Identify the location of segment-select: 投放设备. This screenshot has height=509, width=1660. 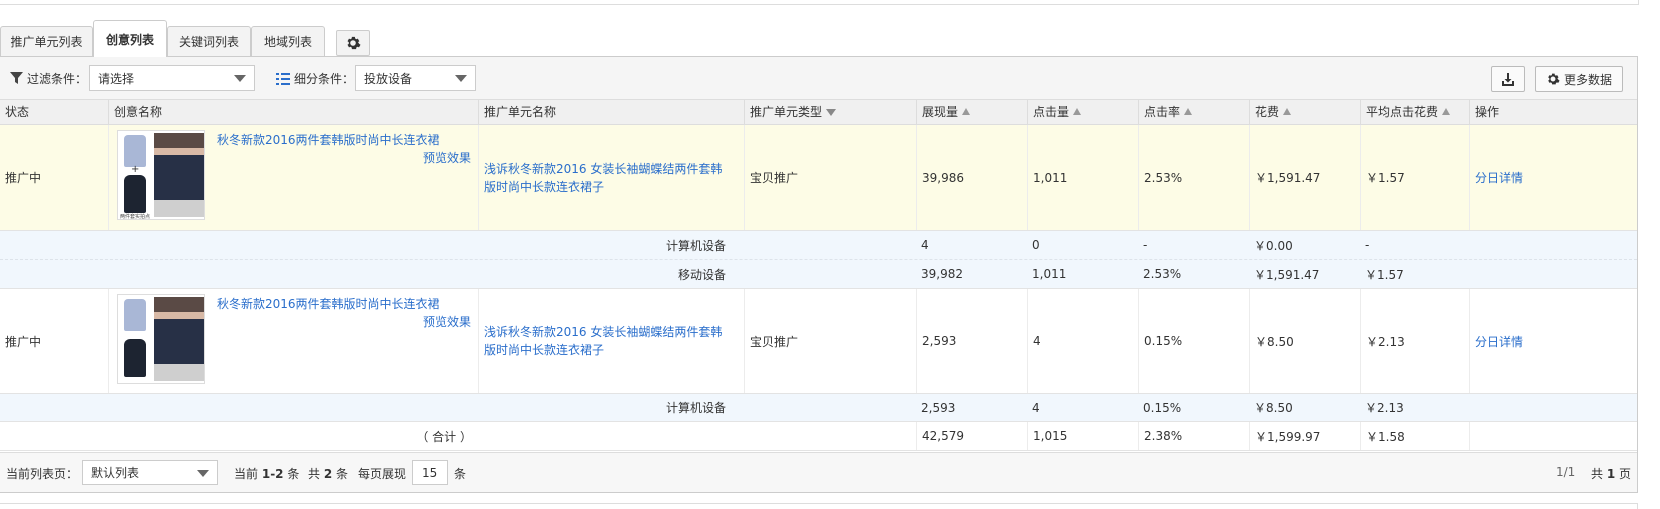
(415, 78).